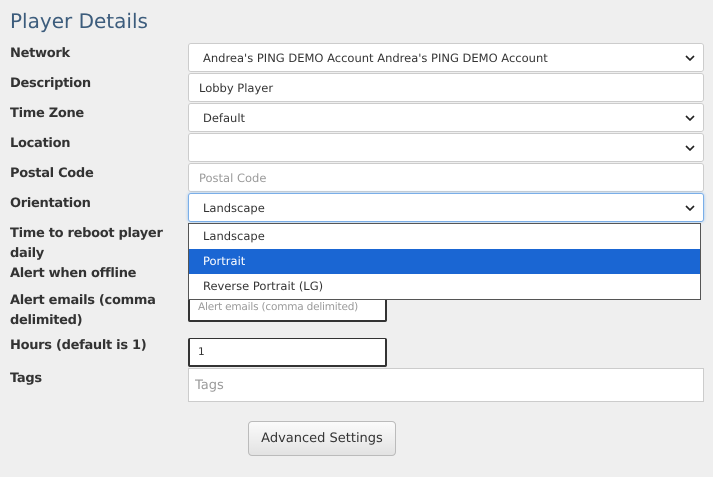 The height and width of the screenshot is (477, 713). What do you see at coordinates (444, 236) in the screenshot?
I see `dropdown-option: Landscape` at bounding box center [444, 236].